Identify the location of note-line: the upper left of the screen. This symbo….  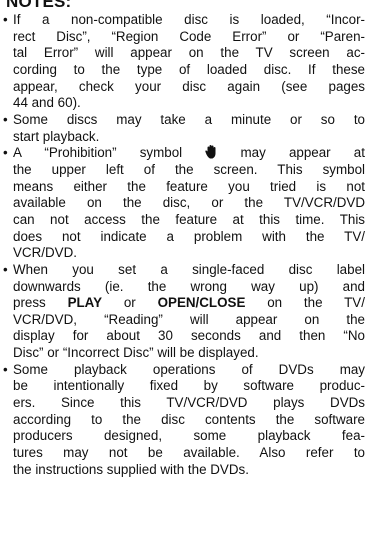
(189, 169).